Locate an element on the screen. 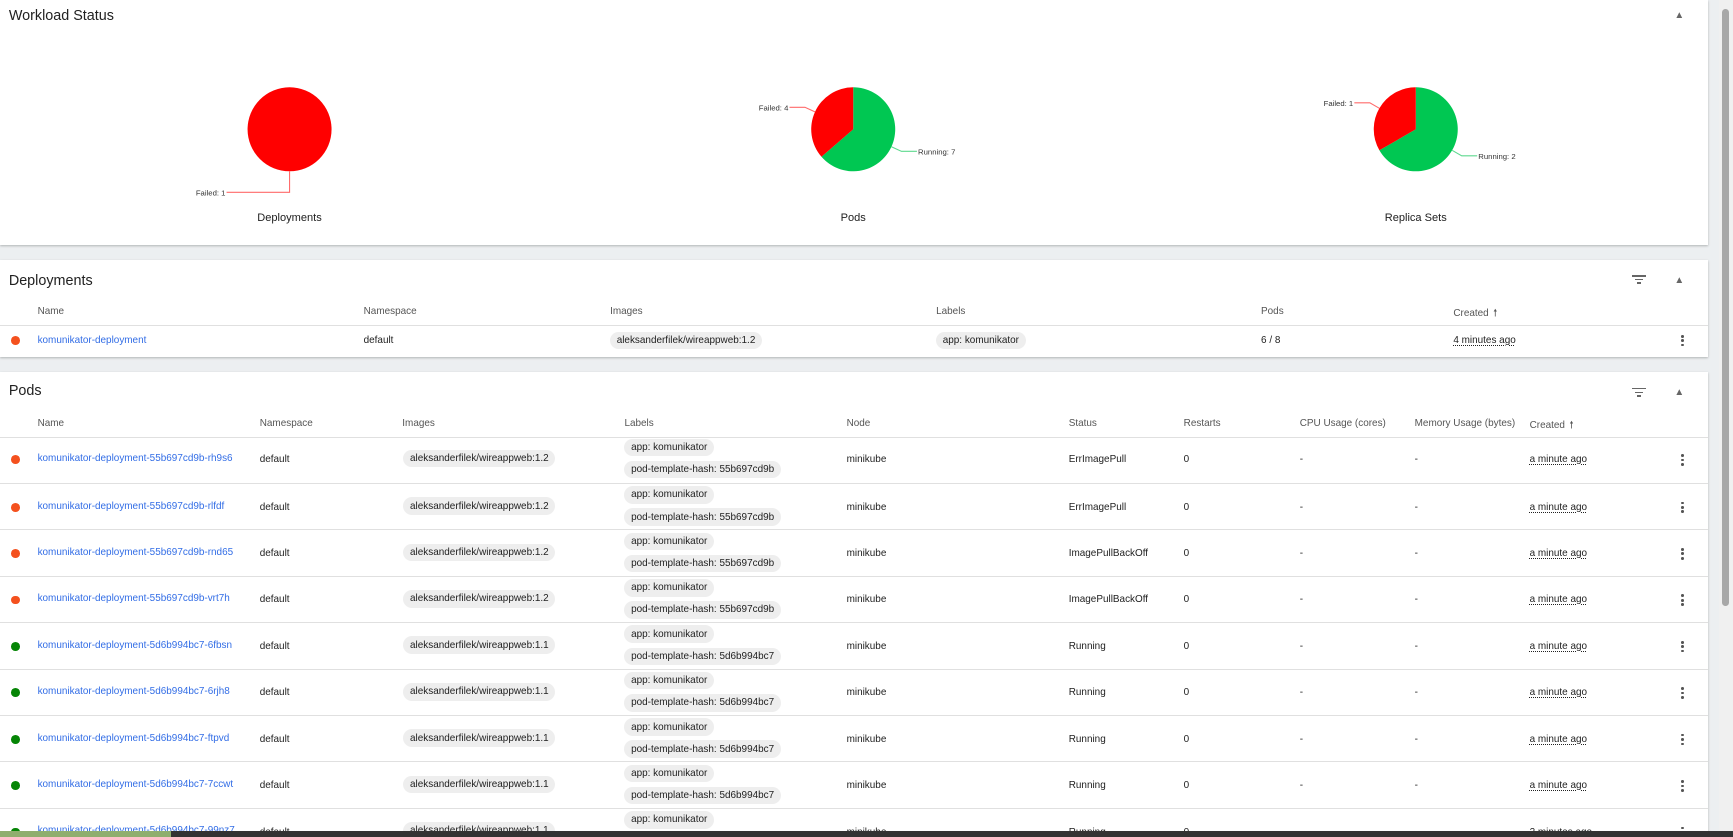 The image size is (1733, 837). pod-name-link: komunikator-deployment-55b697cd9b-rnd65 is located at coordinates (136, 552).